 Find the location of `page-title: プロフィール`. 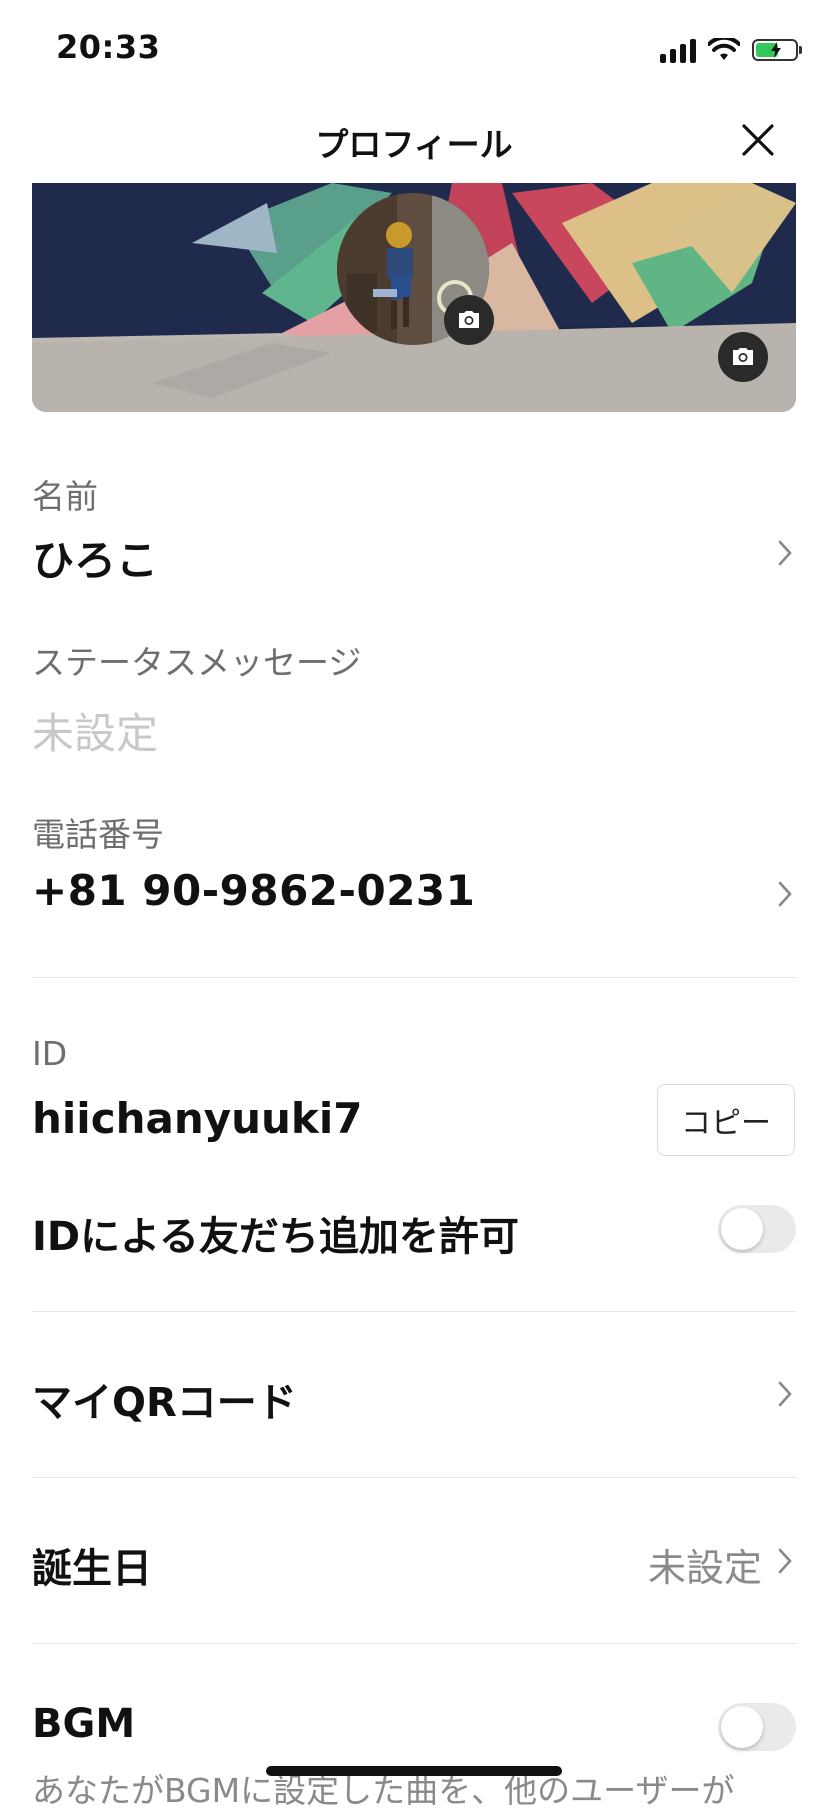

page-title: プロフィール is located at coordinates (414, 144).